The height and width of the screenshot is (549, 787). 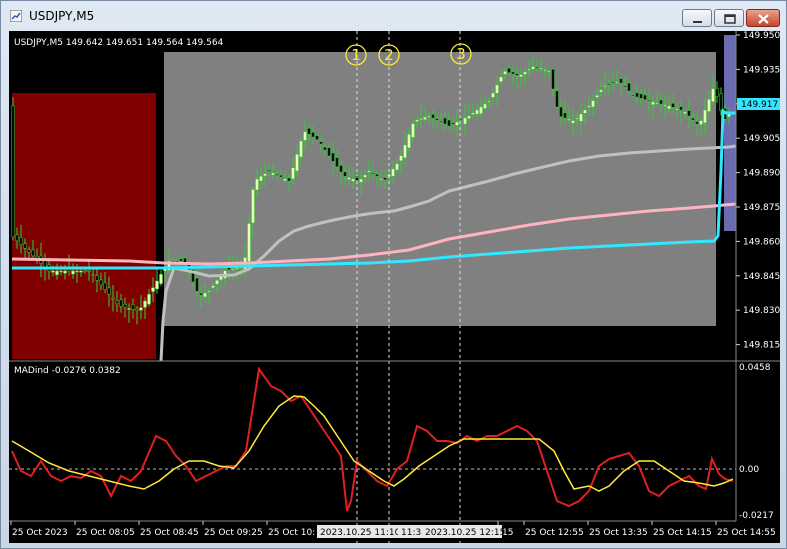 What do you see at coordinates (761, 346) in the screenshot?
I see `price-tick-label: 149.815` at bounding box center [761, 346].